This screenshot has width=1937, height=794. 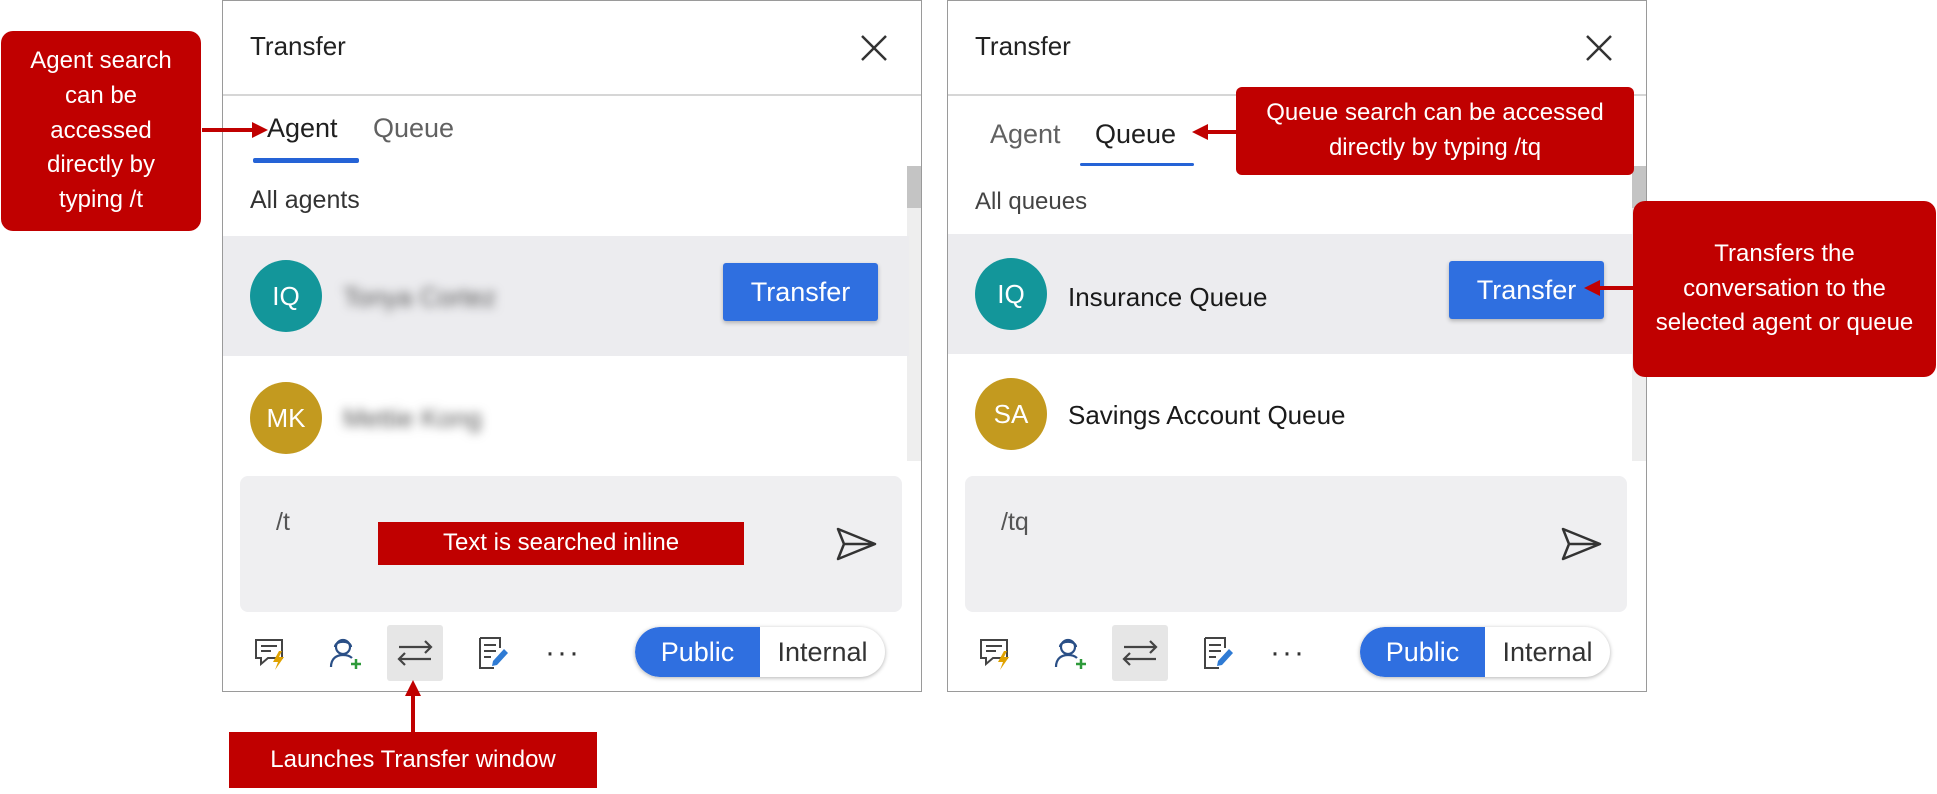 I want to click on agent-name: Mettie Kong, so click(x=412, y=418).